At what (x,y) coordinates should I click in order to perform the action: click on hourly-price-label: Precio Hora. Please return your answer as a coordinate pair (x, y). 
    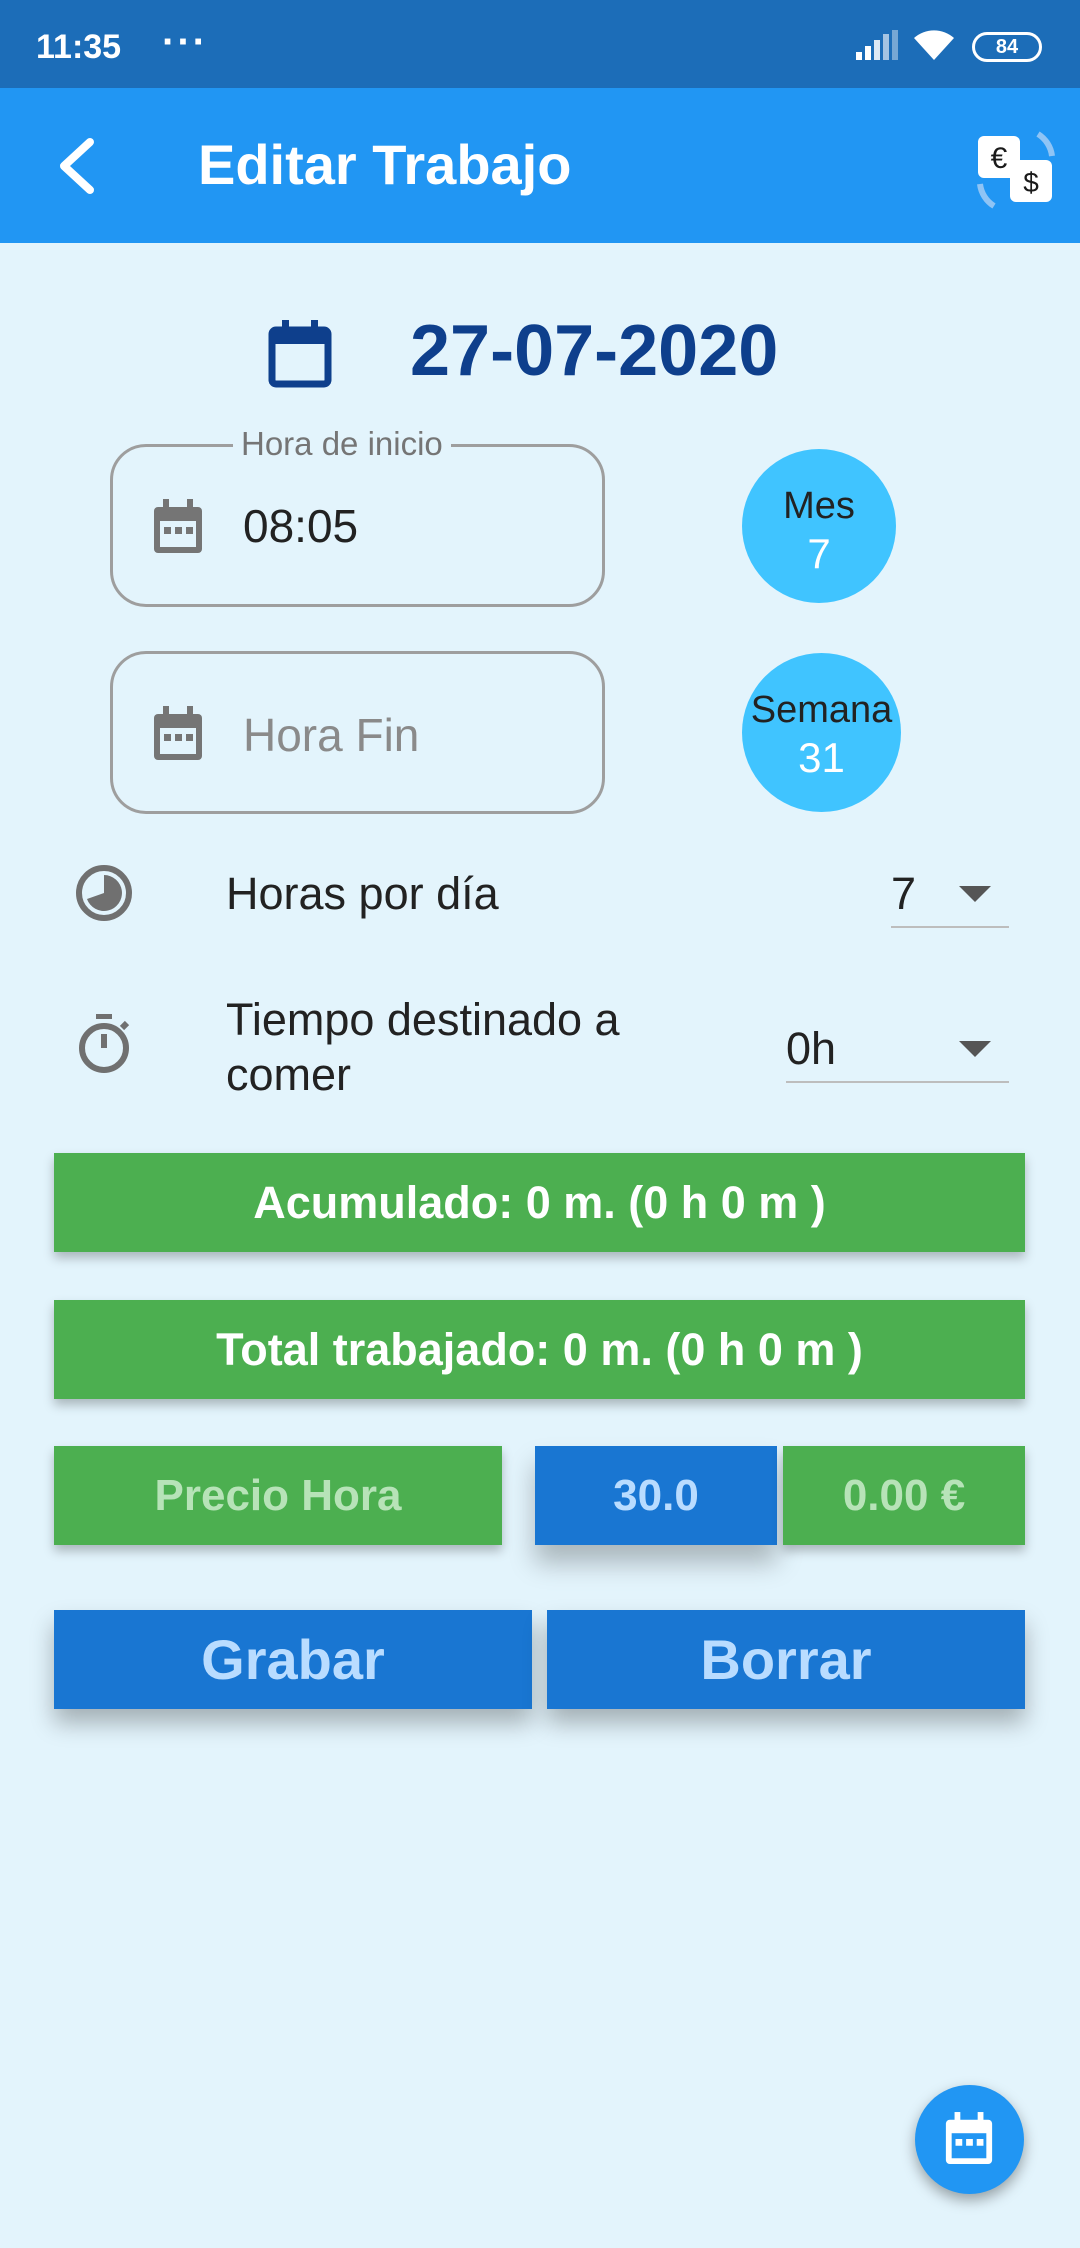
    Looking at the image, I should click on (278, 1495).